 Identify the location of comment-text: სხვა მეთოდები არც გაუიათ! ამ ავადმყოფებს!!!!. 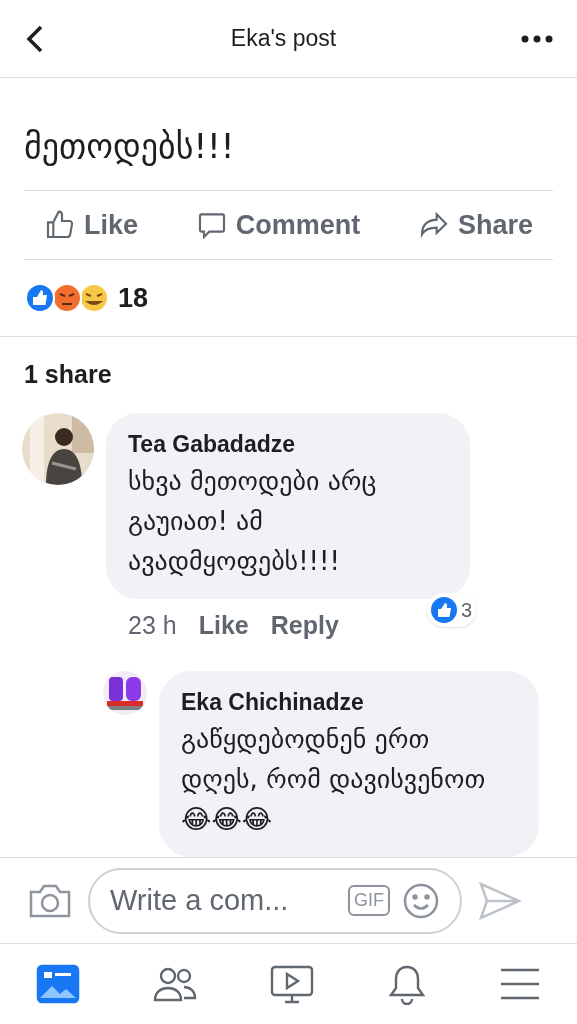
(253, 521).